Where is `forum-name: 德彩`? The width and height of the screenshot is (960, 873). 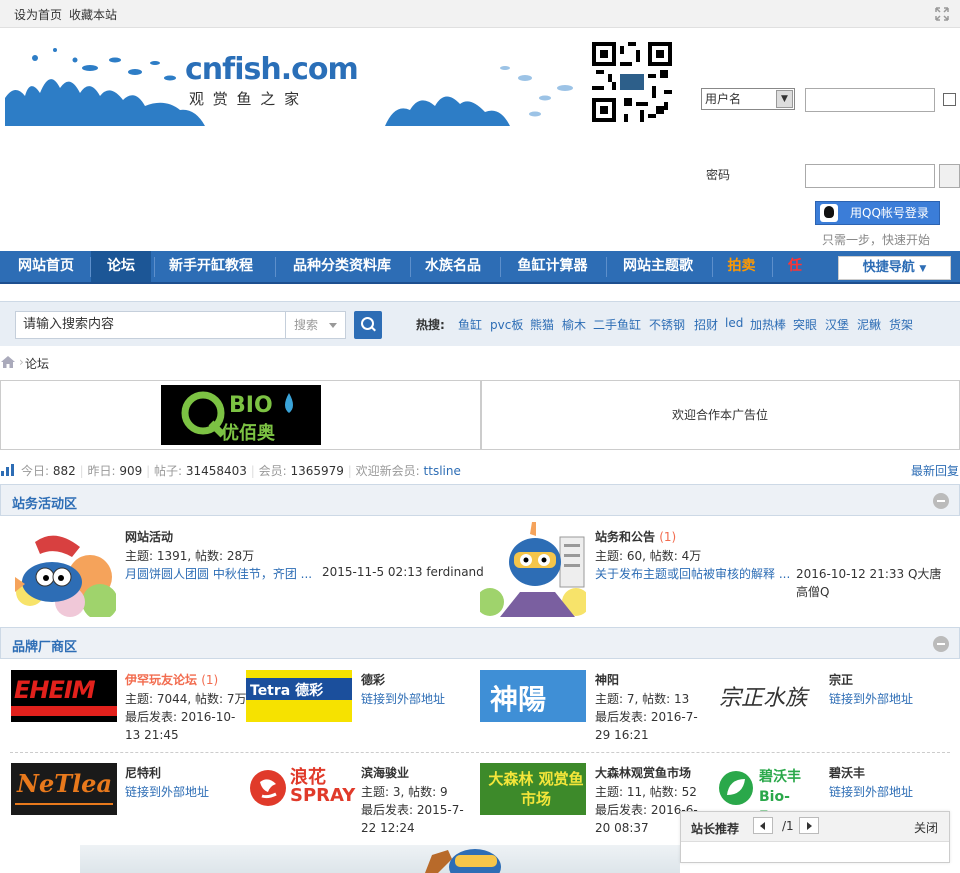 forum-name: 德彩 is located at coordinates (373, 679).